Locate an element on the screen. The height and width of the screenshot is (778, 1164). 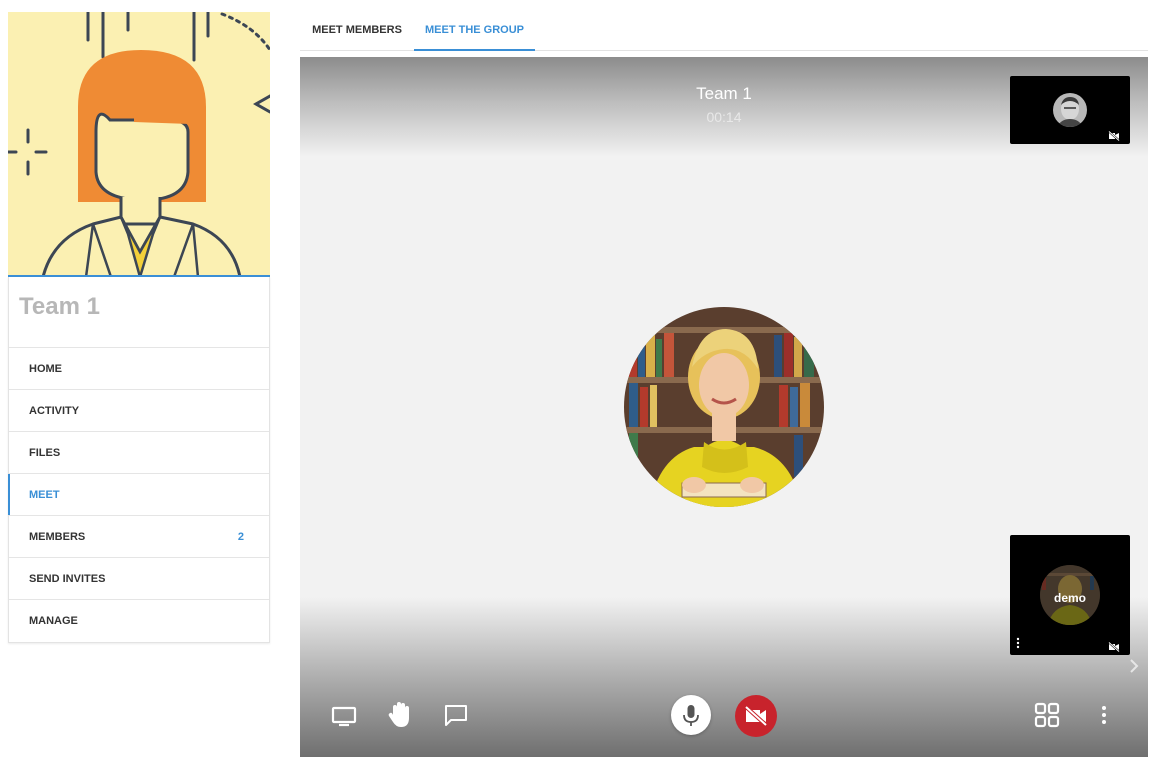
microphone-icon is located at coordinates (691, 715).